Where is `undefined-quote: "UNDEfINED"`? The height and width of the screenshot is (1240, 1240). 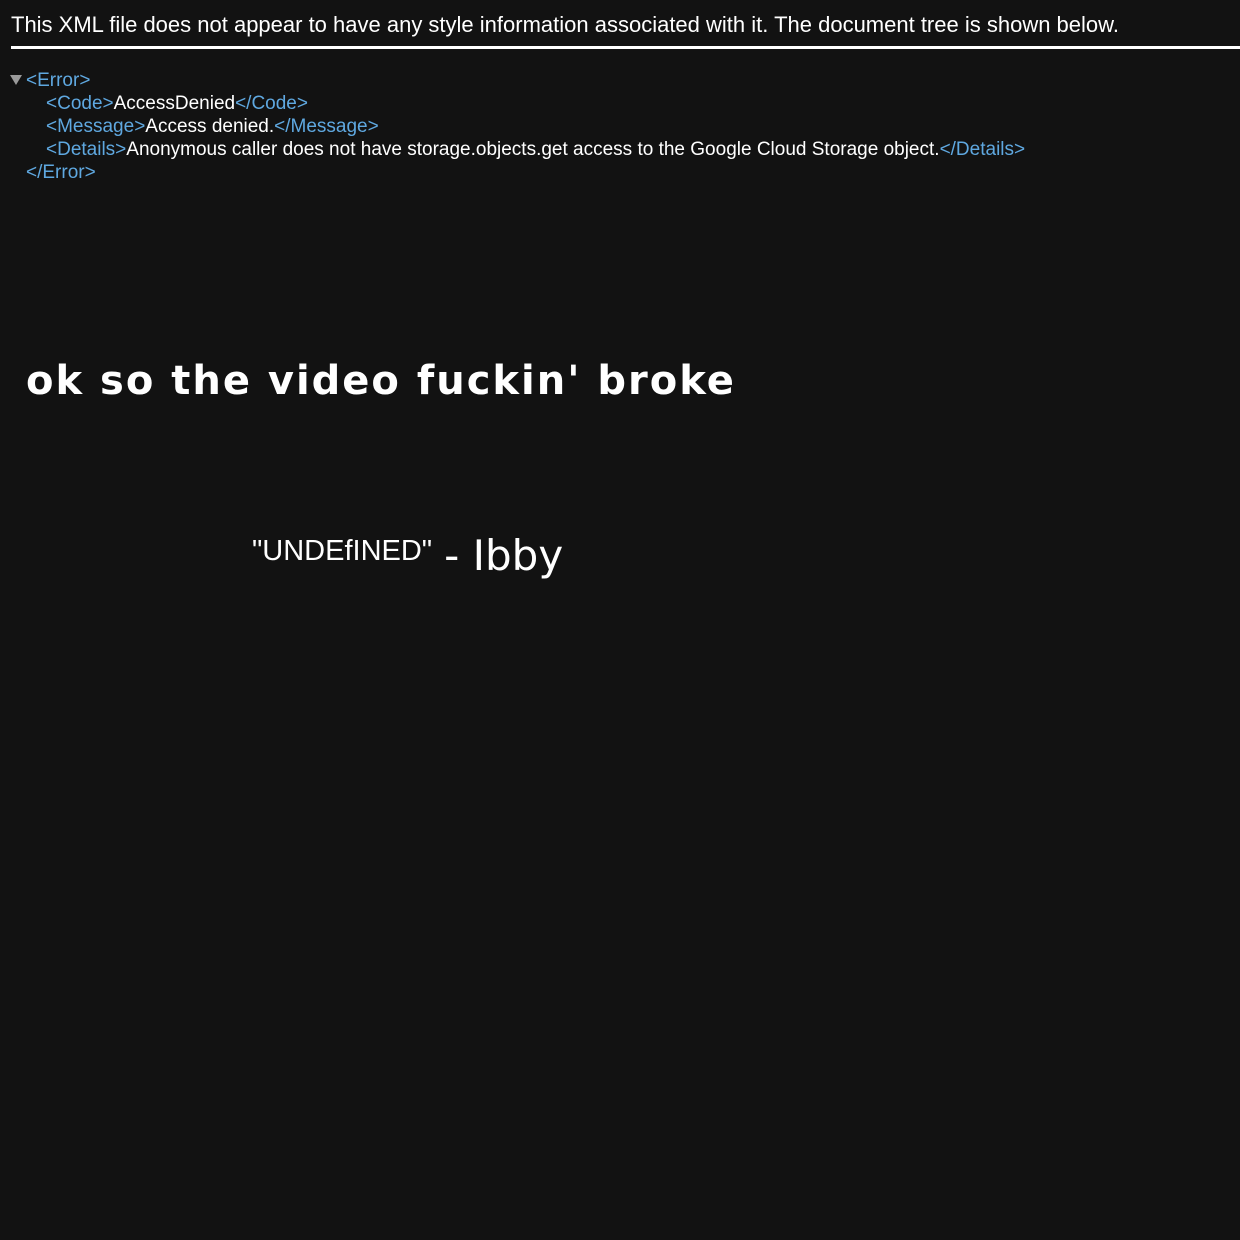 undefined-quote: "UNDEfINED" is located at coordinates (342, 551).